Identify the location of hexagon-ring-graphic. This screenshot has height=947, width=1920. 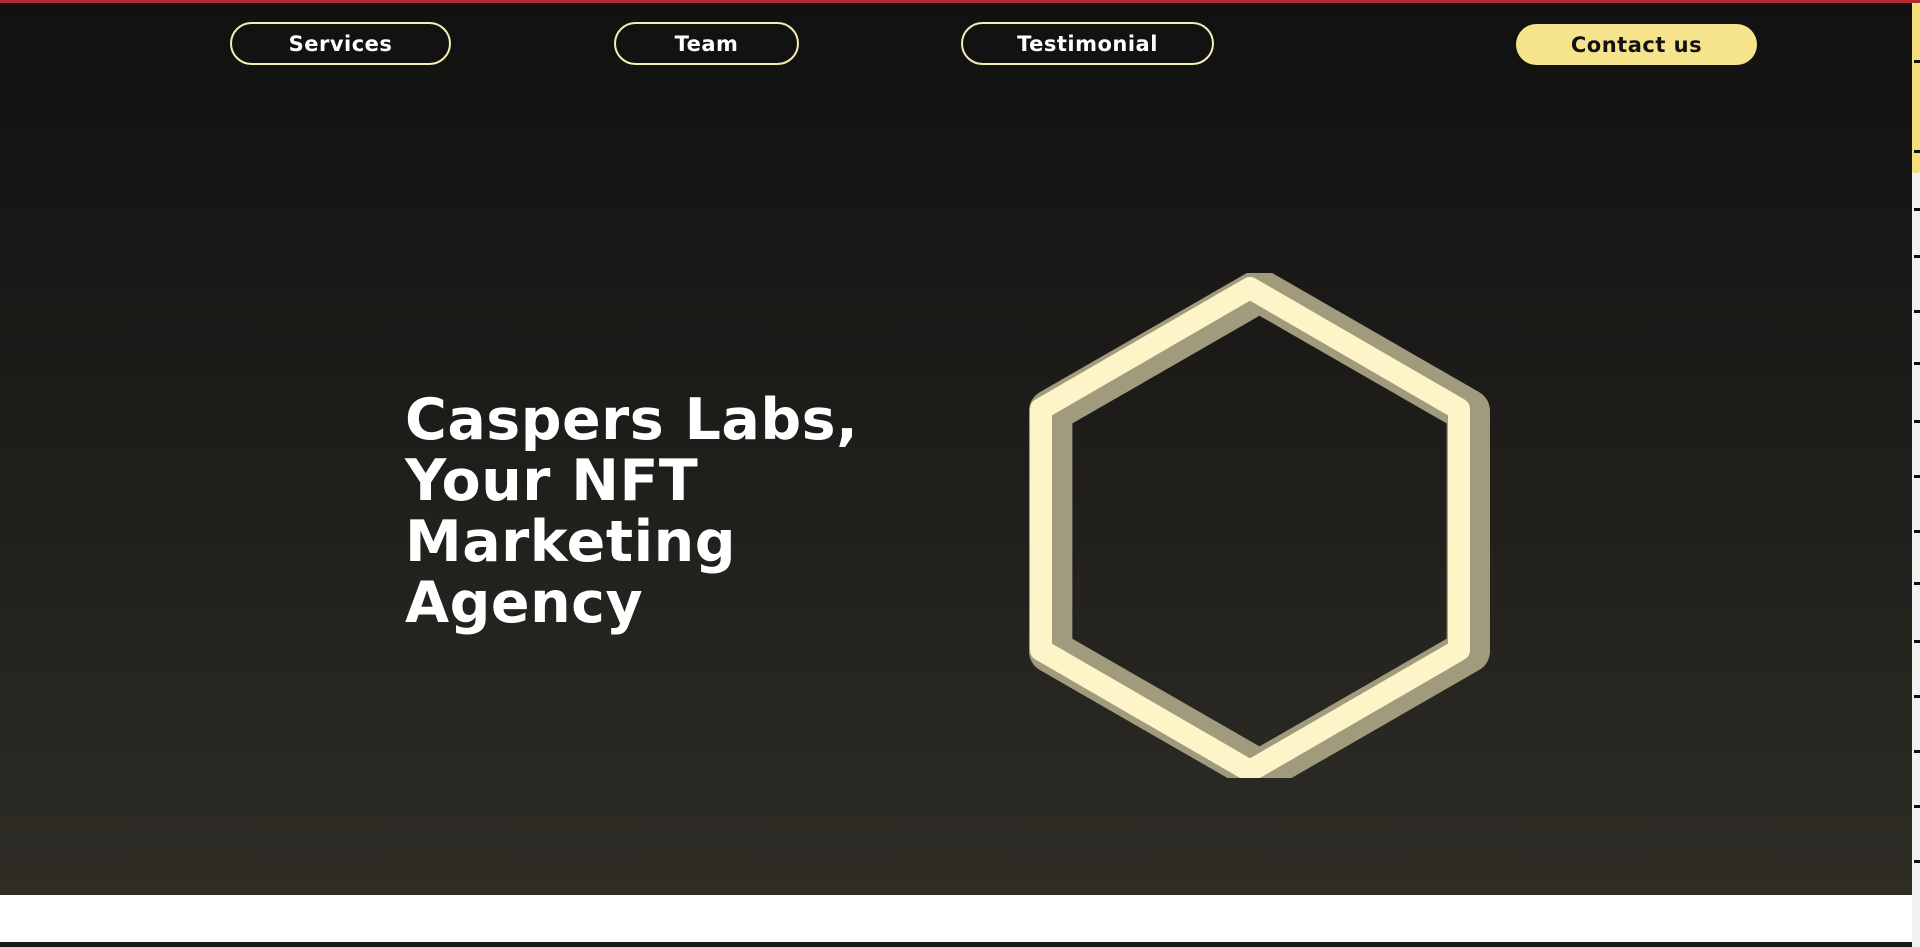
(1259, 525).